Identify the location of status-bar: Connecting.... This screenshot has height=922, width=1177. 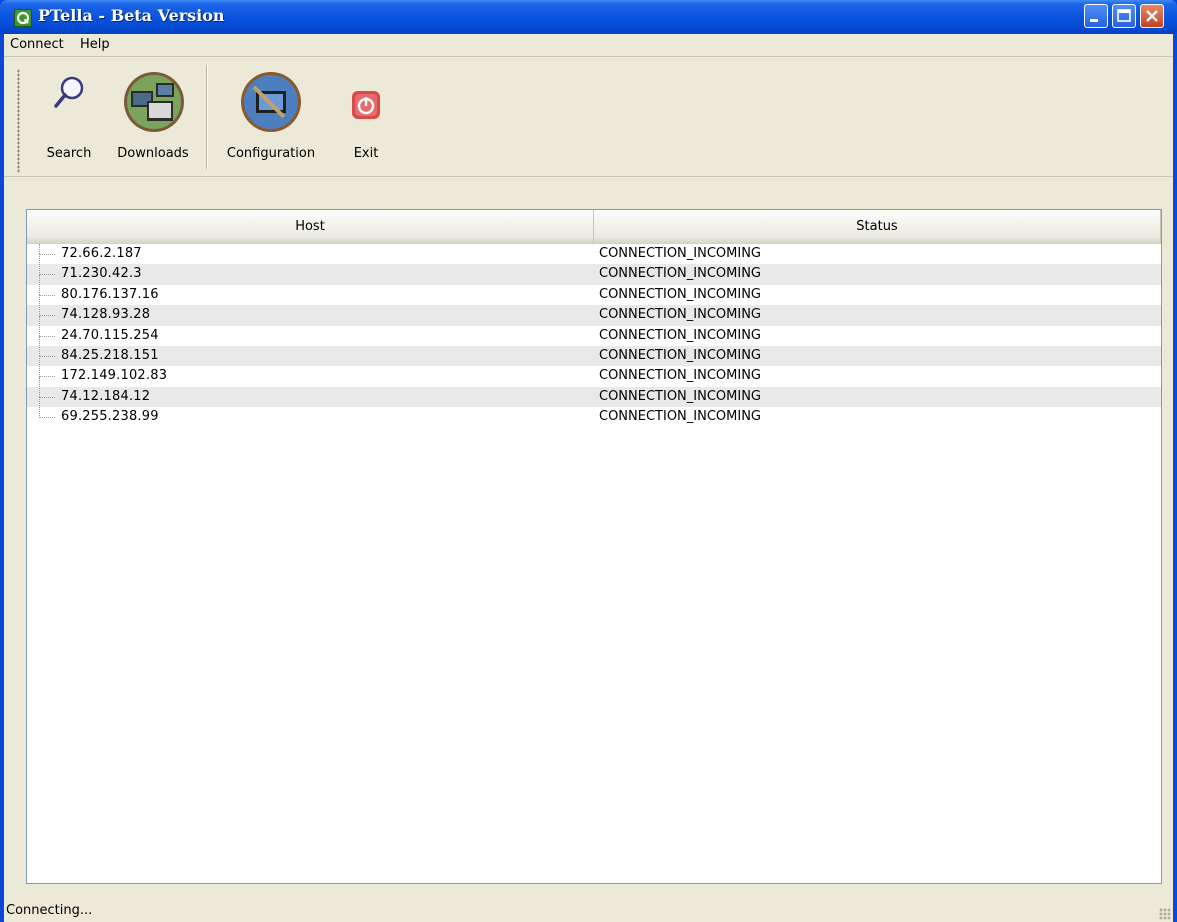
(588, 911).